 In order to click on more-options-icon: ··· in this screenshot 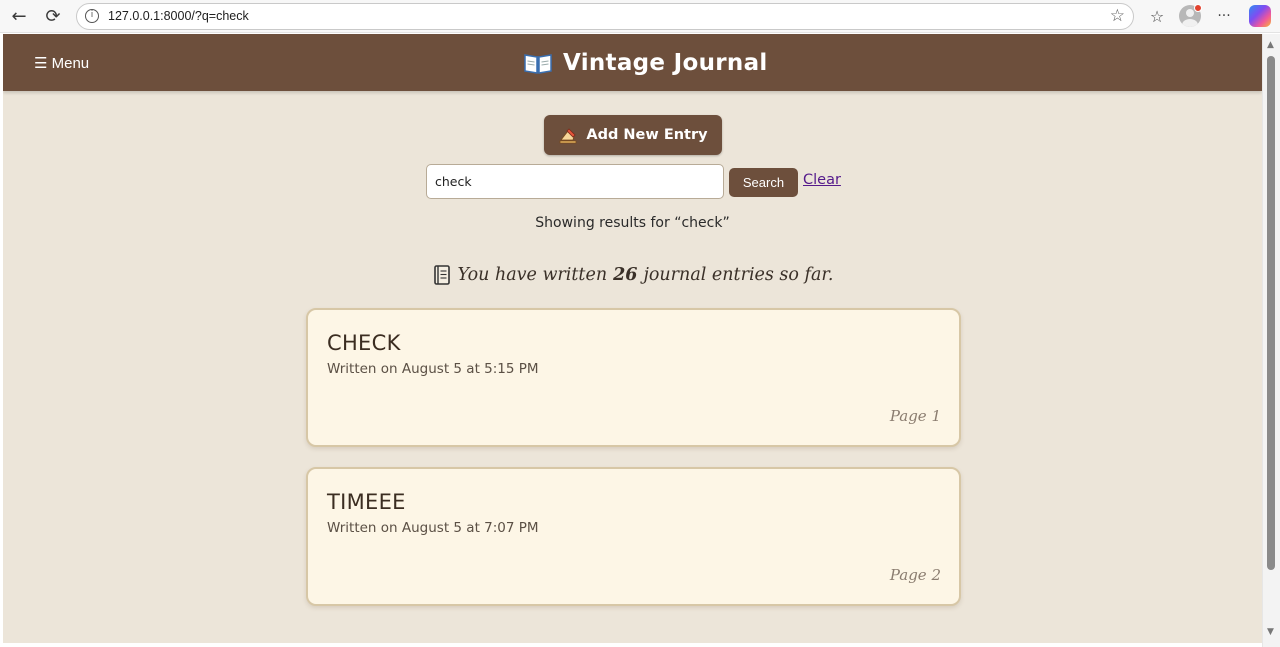, I will do `click(1224, 16)`.